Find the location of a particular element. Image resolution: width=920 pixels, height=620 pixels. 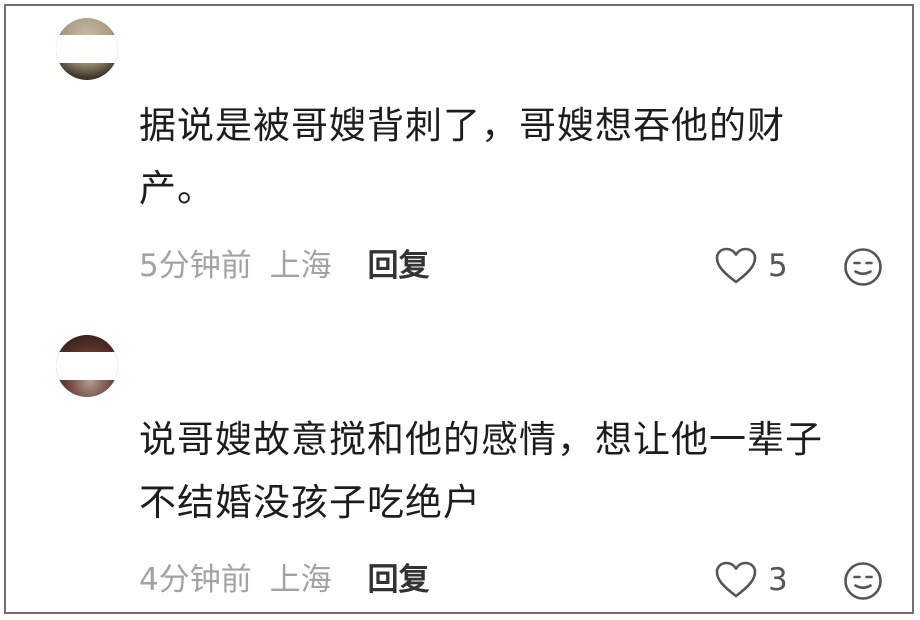

comment-meta: 4分钟前 上海 回复 is located at coordinates (284, 580).